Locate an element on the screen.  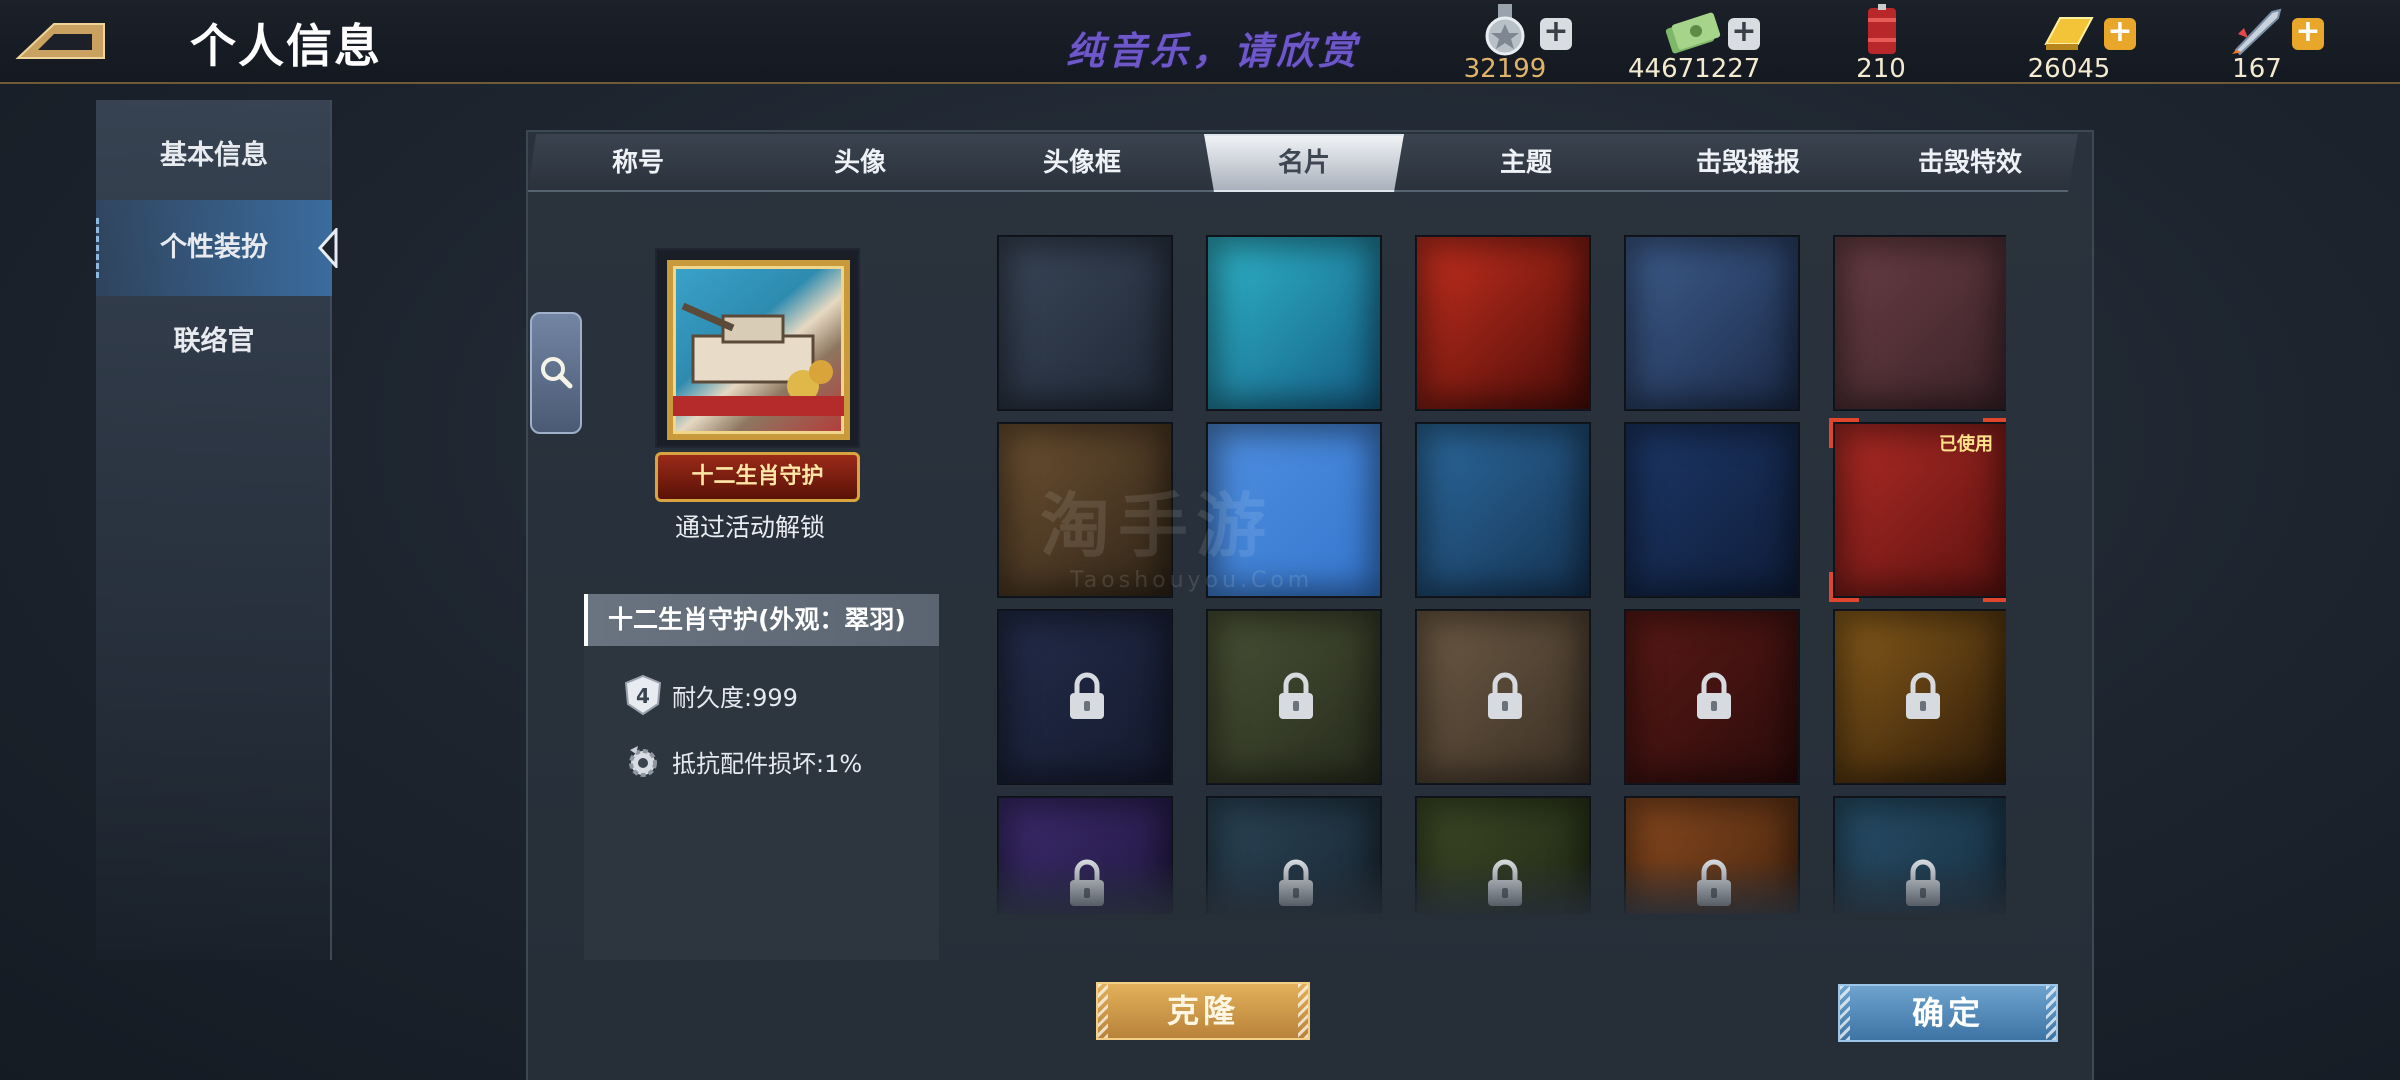
tab-avatar-frame: 头像框 is located at coordinates (1082, 163).